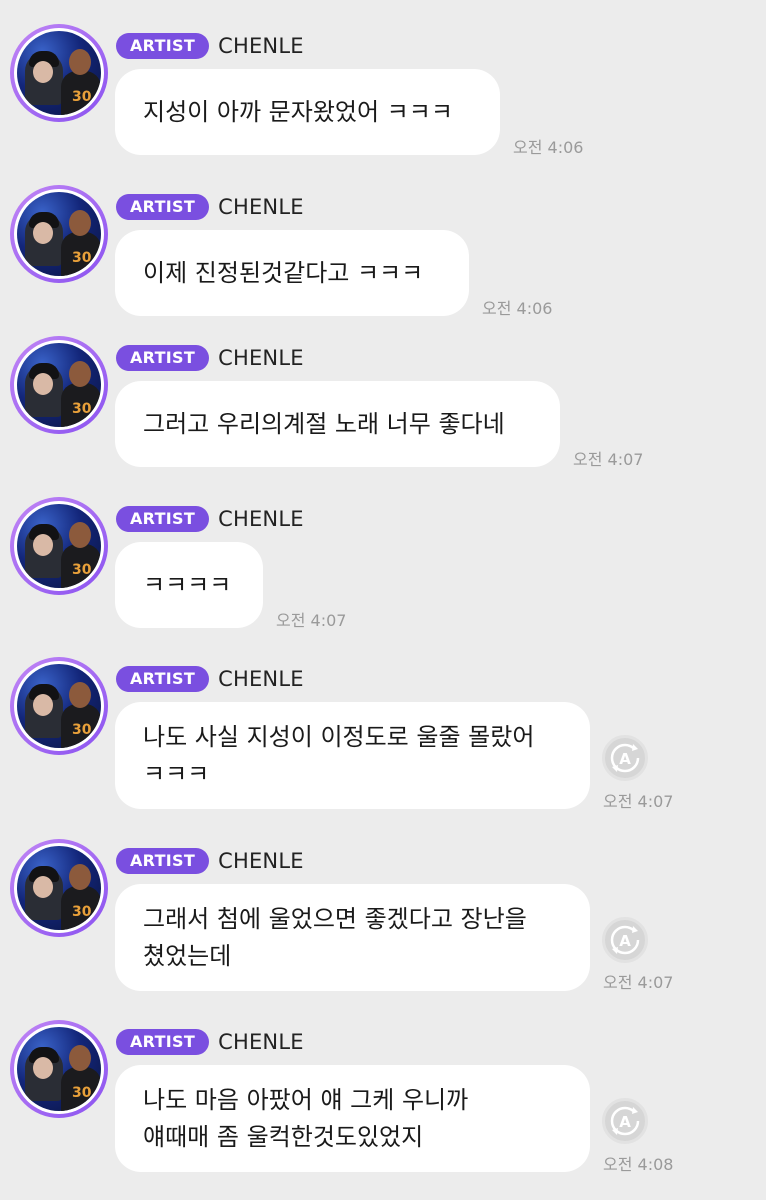  I want to click on message-bubble: 나도 마음 아팠어 얘 그케 우니까 얘때매 좀 울컥한것도있었지, so click(352, 1118).